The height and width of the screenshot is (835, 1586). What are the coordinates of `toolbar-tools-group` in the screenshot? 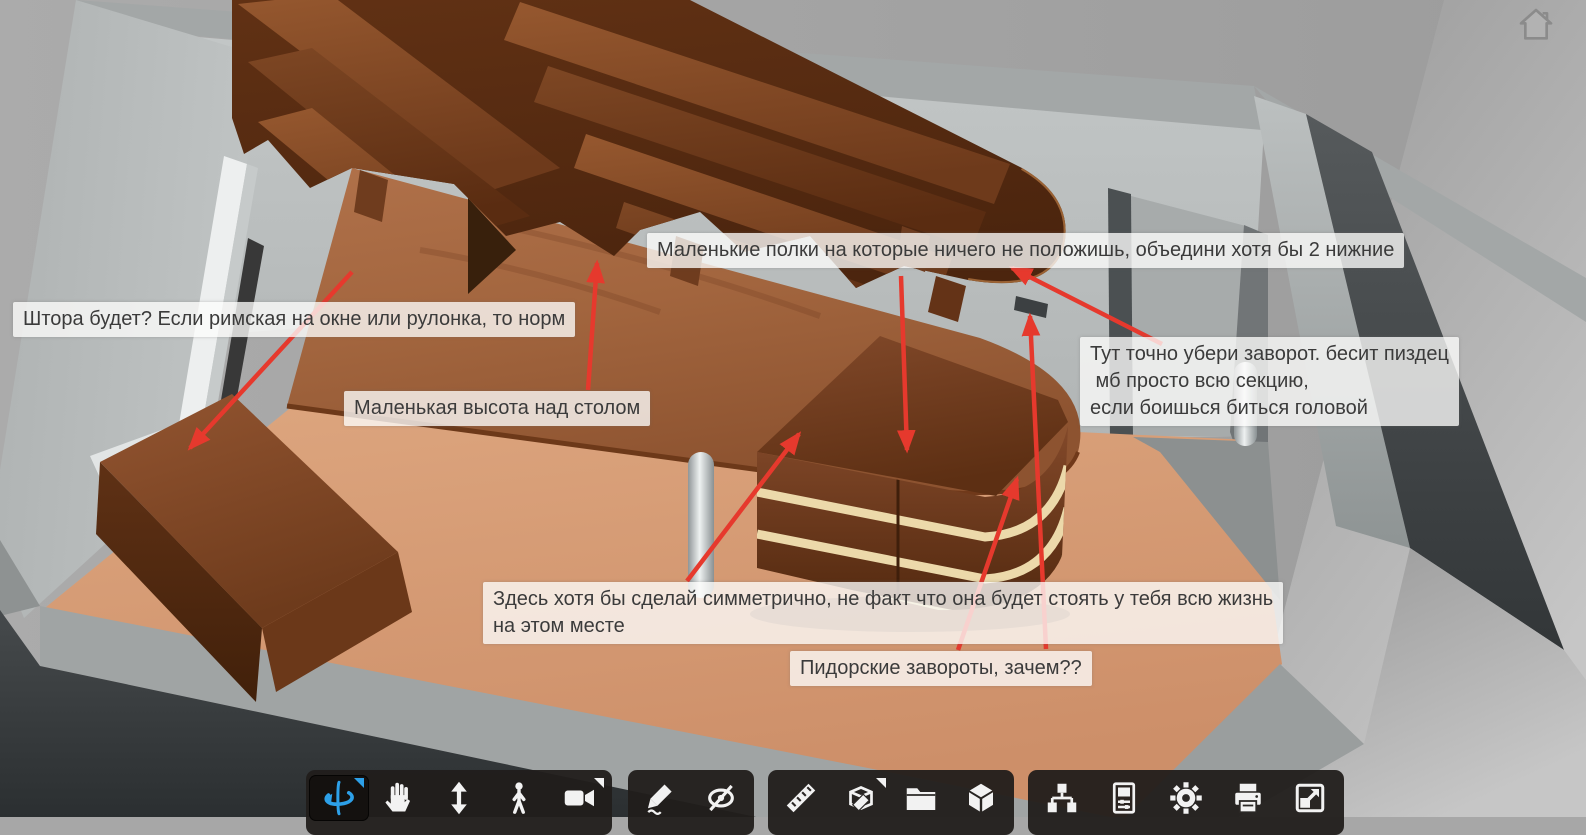 It's located at (891, 802).